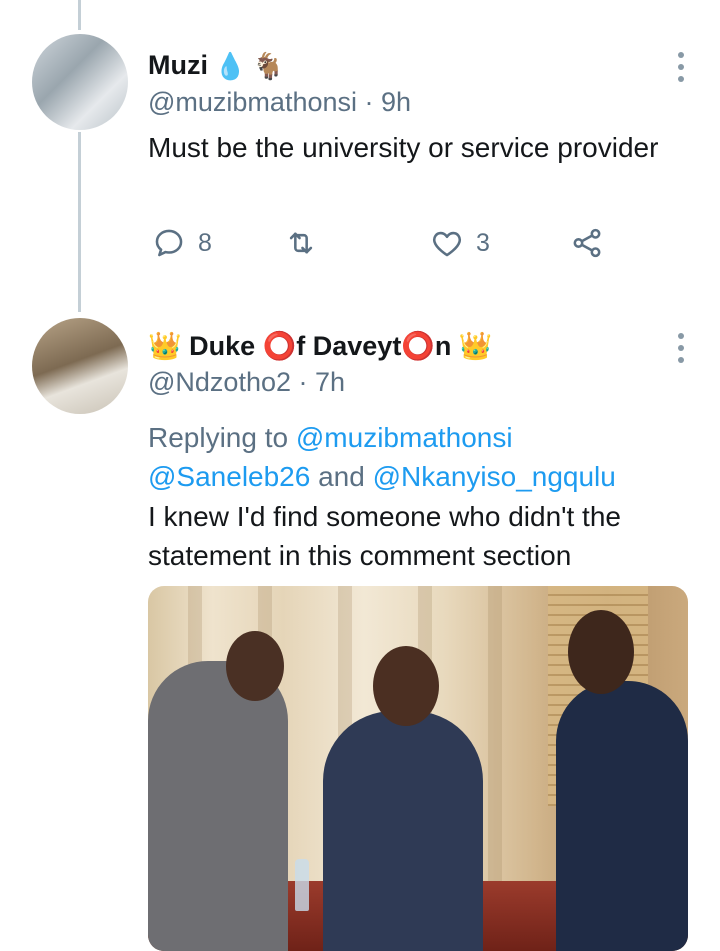 The height and width of the screenshot is (951, 720). I want to click on retweet-button, so click(307, 243).